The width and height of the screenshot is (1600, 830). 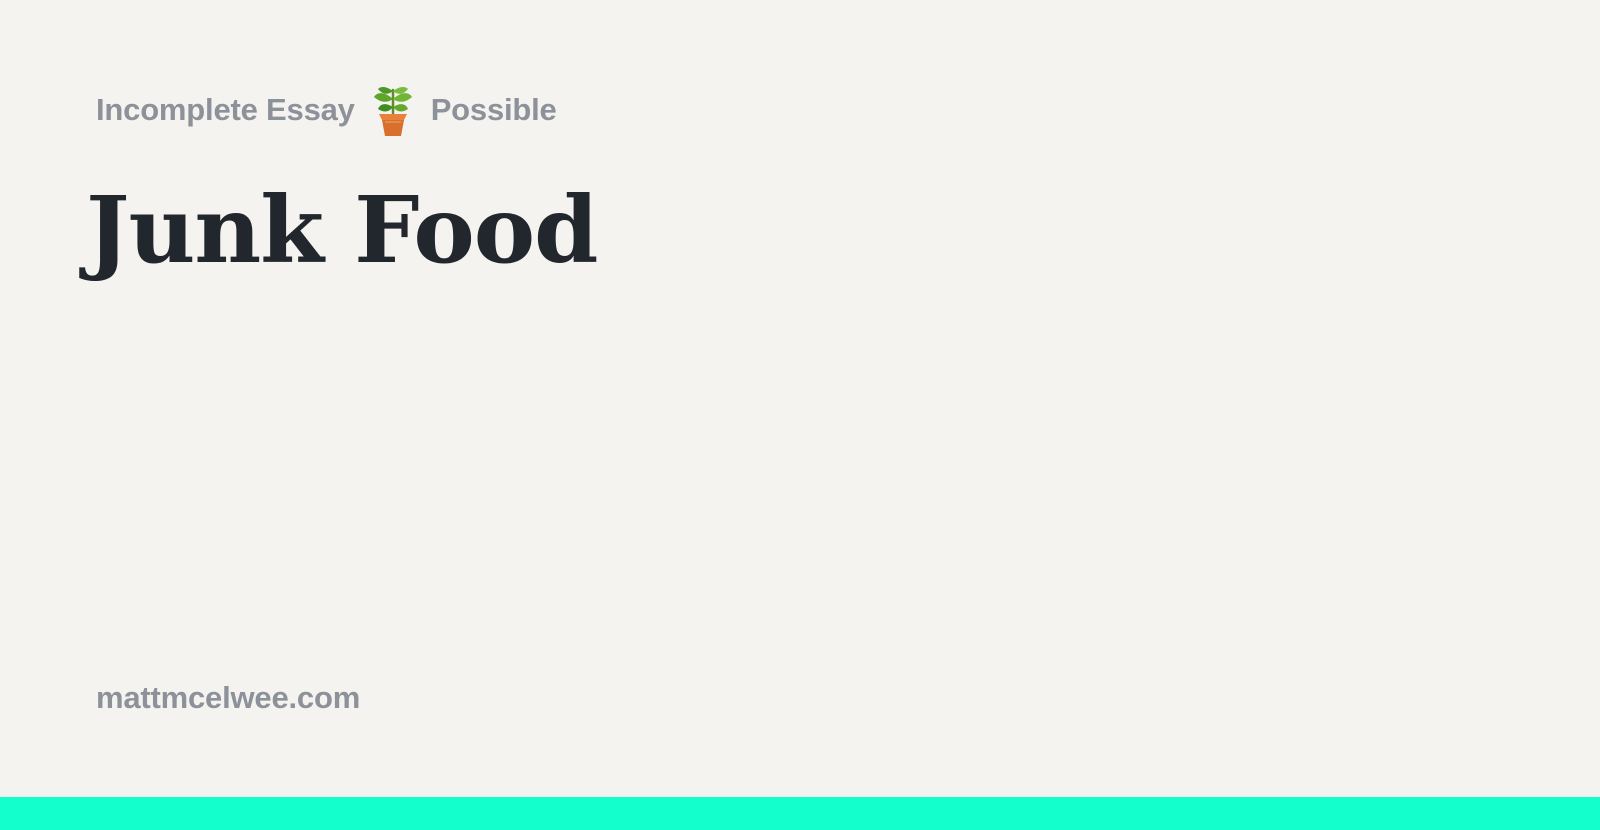 I want to click on essay-maturity-label: Possible, so click(x=493, y=109).